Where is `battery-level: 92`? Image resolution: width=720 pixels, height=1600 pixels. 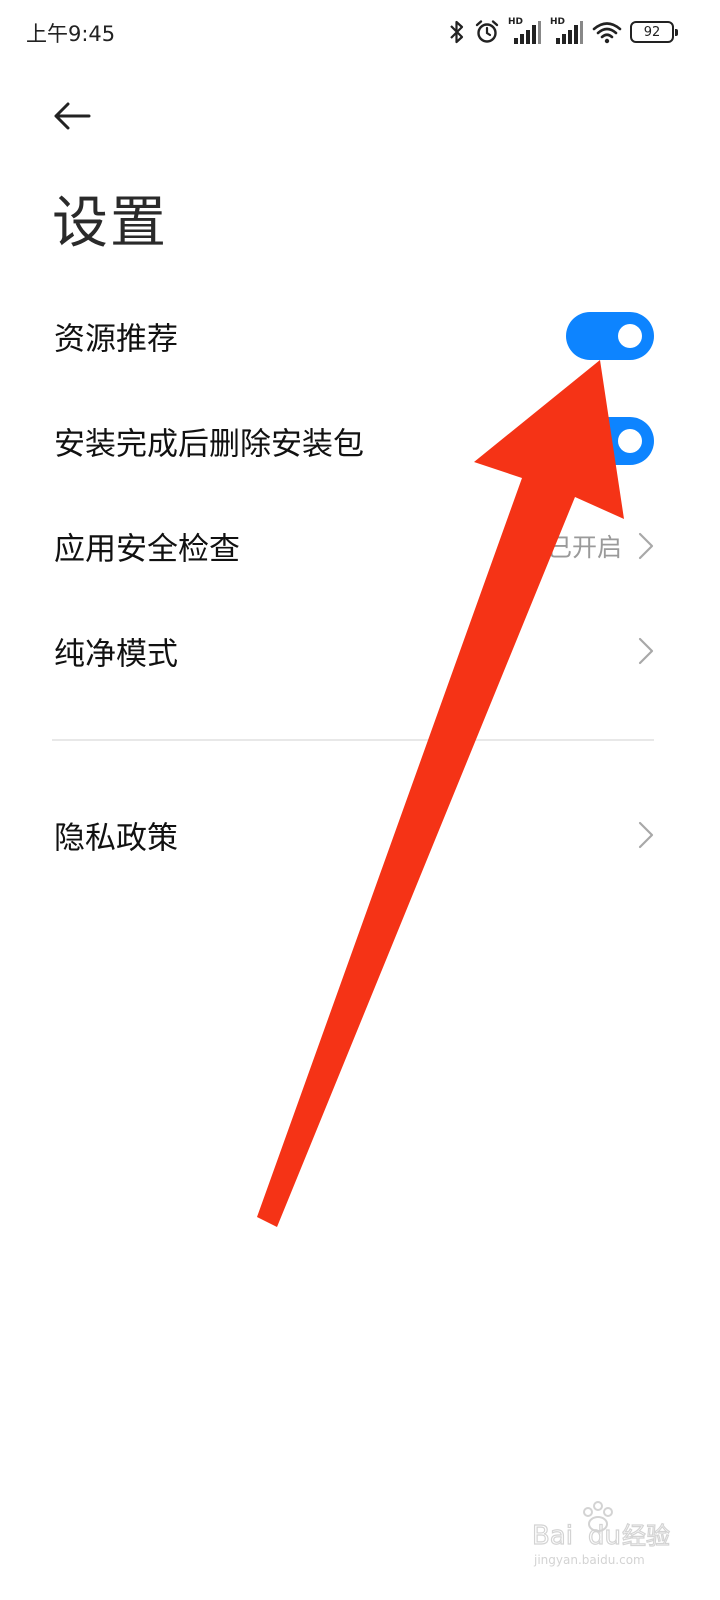
battery-level: 92 is located at coordinates (652, 32).